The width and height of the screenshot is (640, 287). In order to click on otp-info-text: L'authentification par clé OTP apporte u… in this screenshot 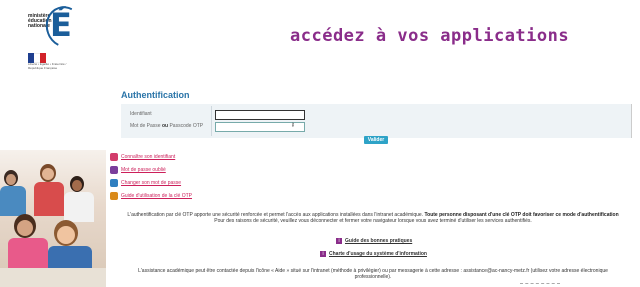, I will do `click(373, 218)`.